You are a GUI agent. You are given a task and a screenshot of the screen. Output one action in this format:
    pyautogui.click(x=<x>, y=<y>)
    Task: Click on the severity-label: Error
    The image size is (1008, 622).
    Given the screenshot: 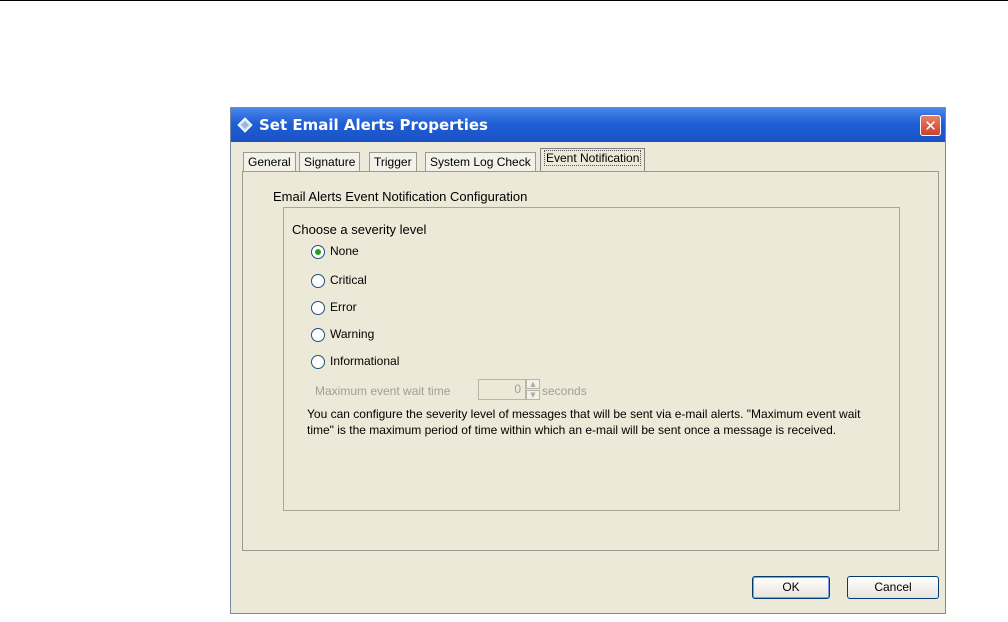 What is the action you would take?
    pyautogui.click(x=343, y=307)
    